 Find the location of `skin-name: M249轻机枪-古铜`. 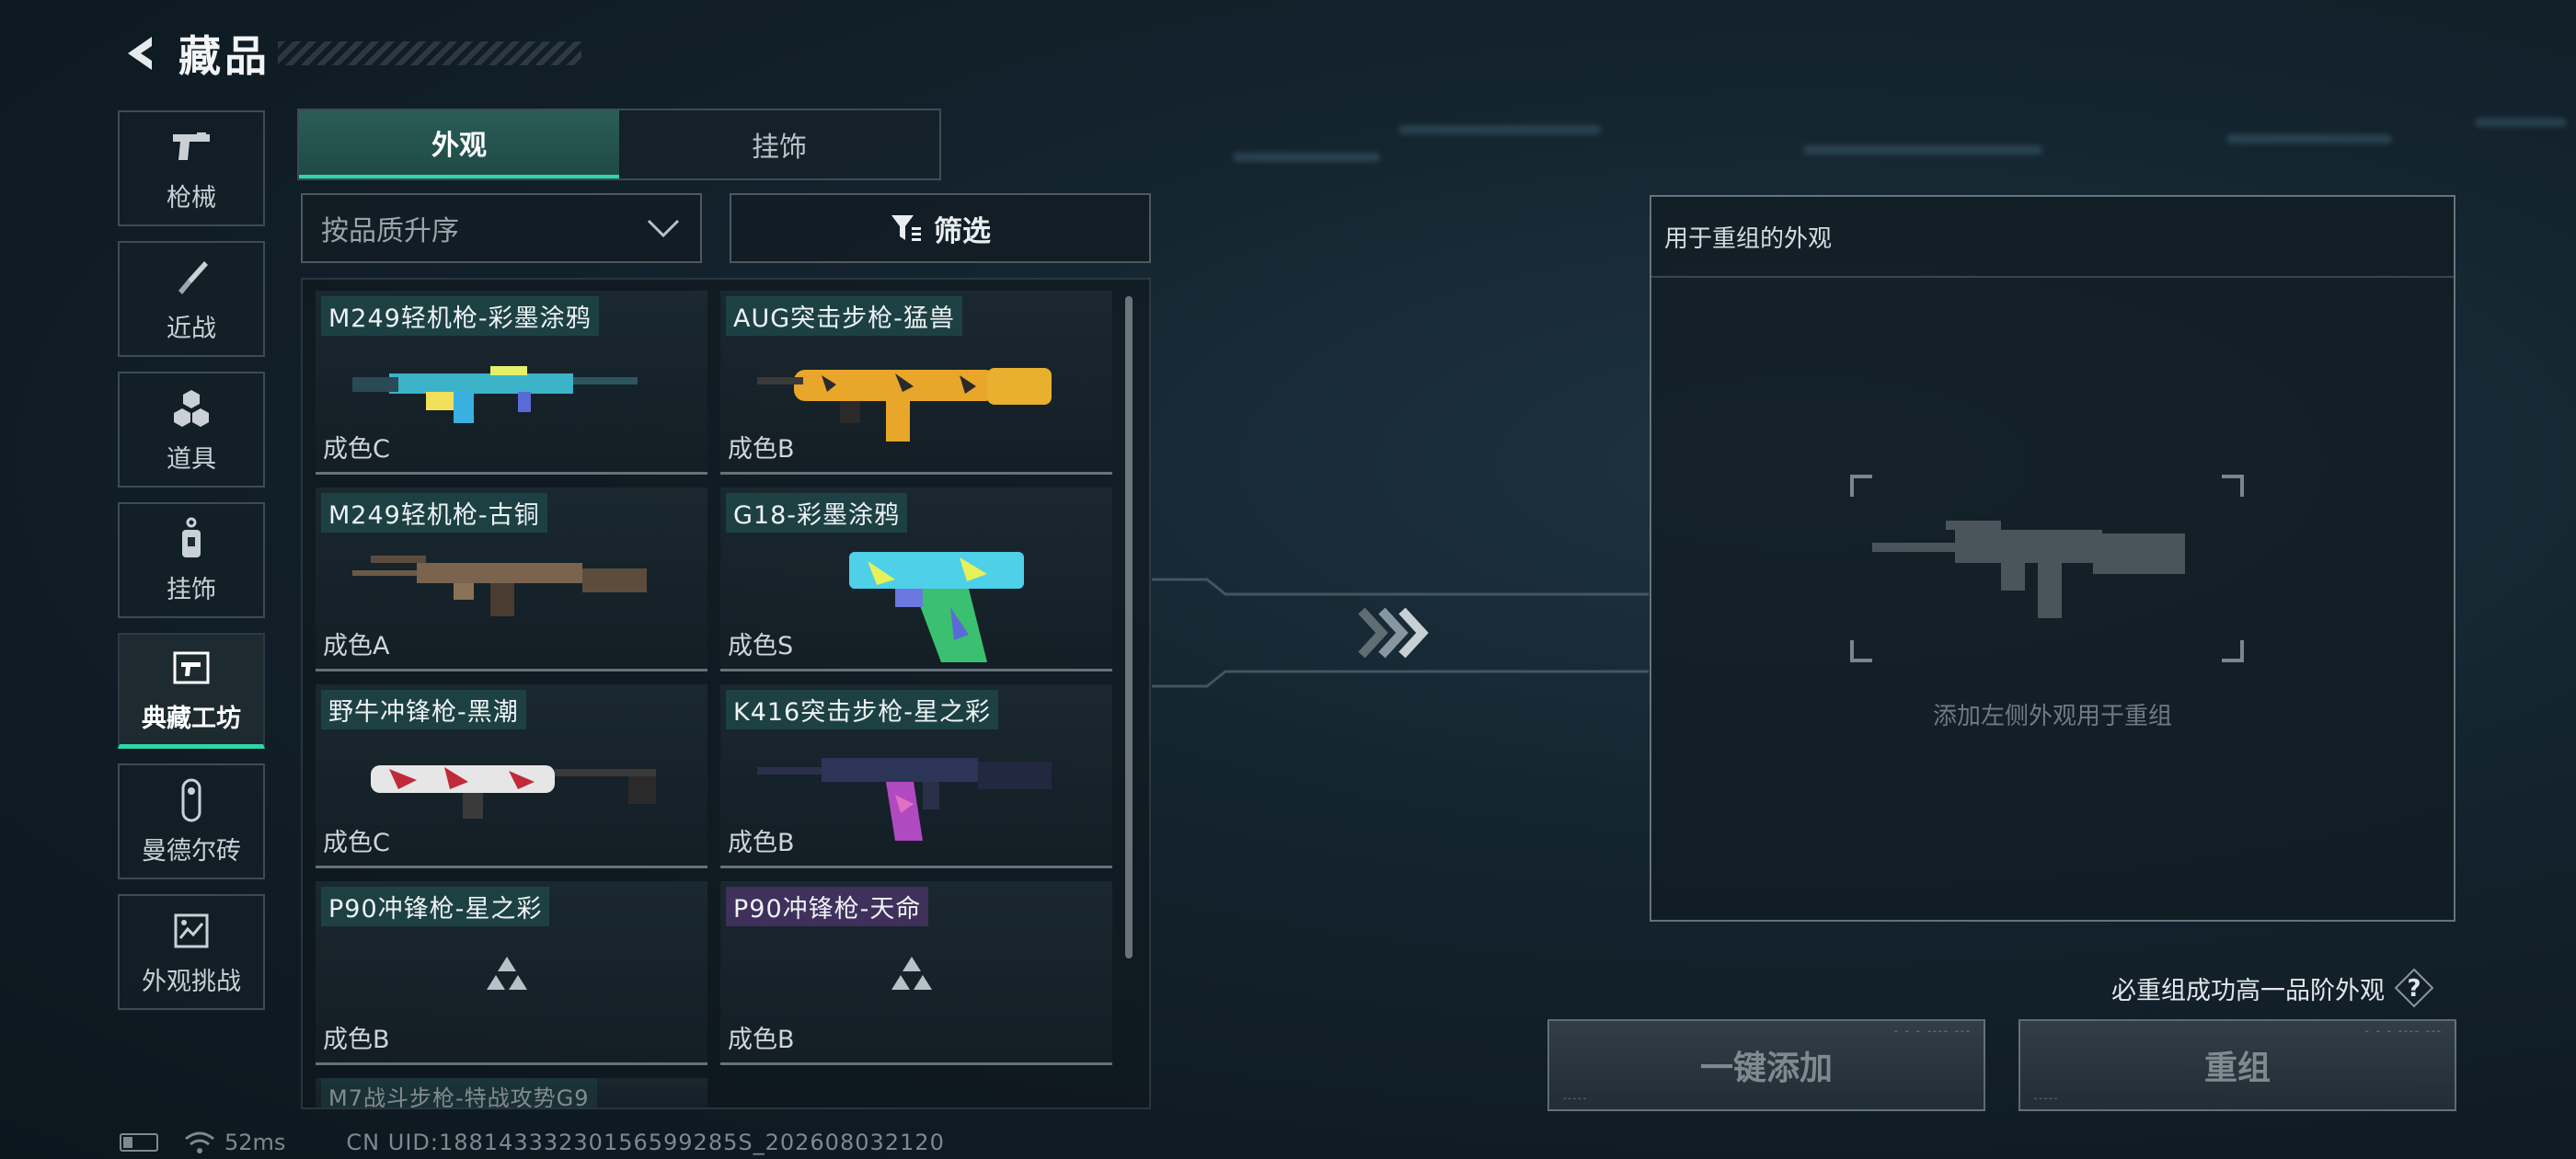

skin-name: M249轻机枪-古铜 is located at coordinates (434, 513).